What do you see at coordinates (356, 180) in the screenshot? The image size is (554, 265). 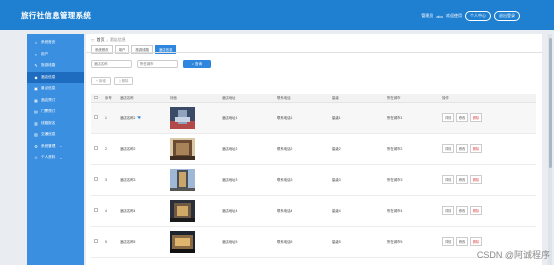 I see `cell-star: 星级3` at bounding box center [356, 180].